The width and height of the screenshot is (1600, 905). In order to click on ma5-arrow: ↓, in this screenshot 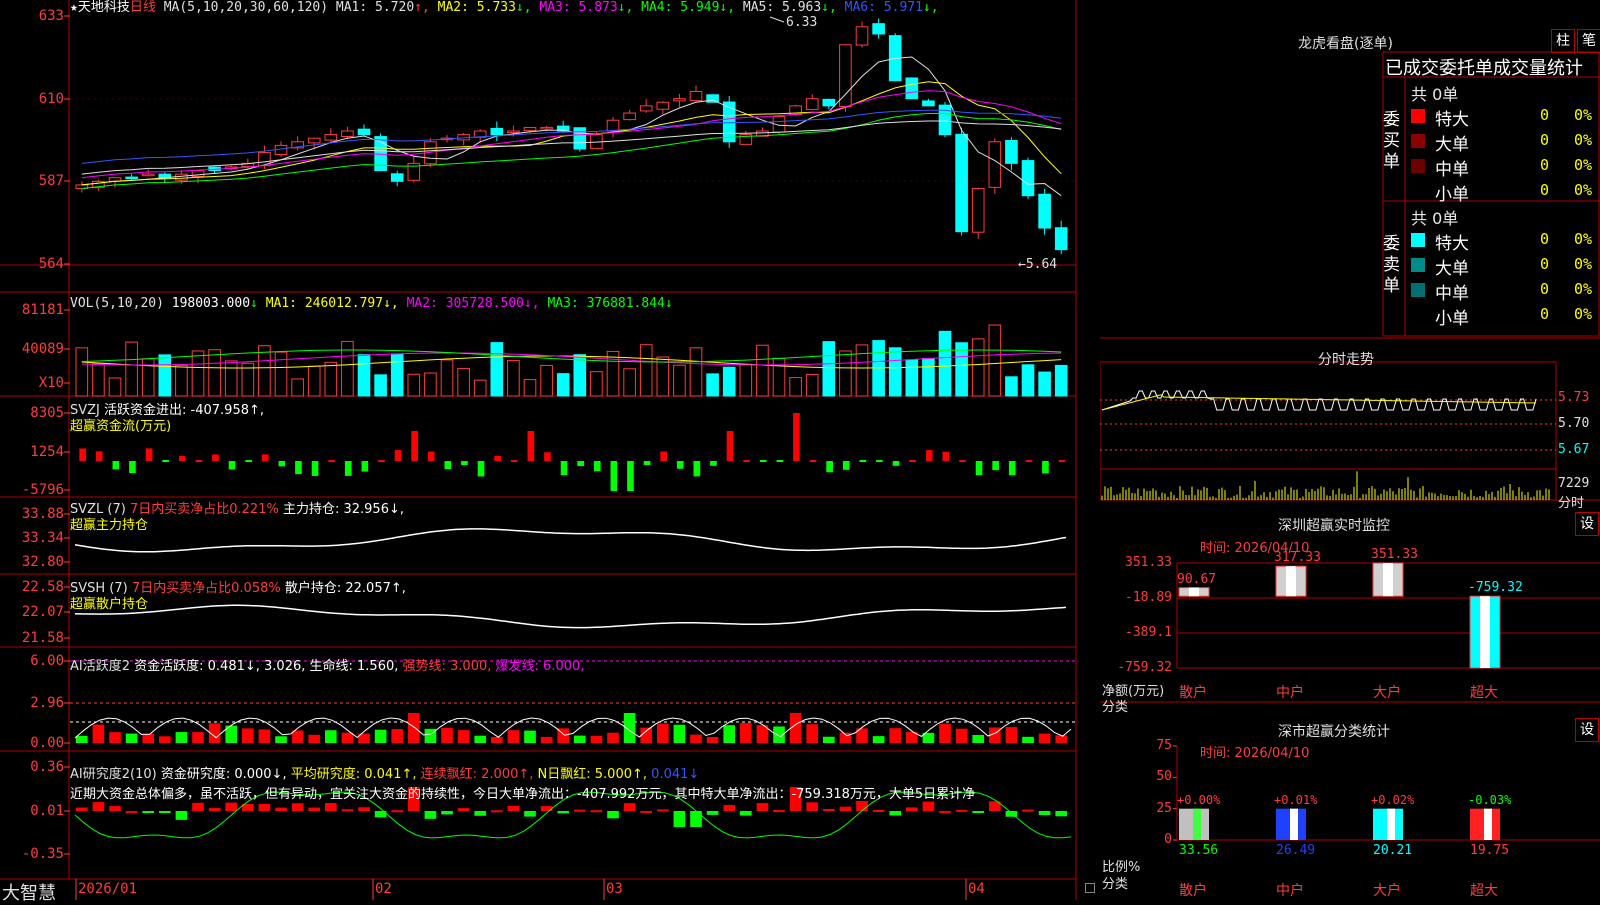, I will do `click(829, 7)`.